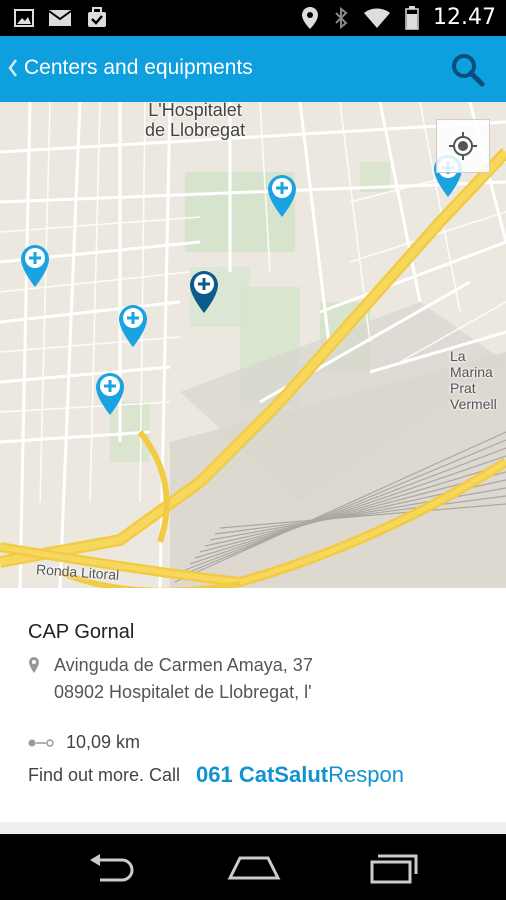  What do you see at coordinates (464, 17) in the screenshot?
I see `clock: 12.47` at bounding box center [464, 17].